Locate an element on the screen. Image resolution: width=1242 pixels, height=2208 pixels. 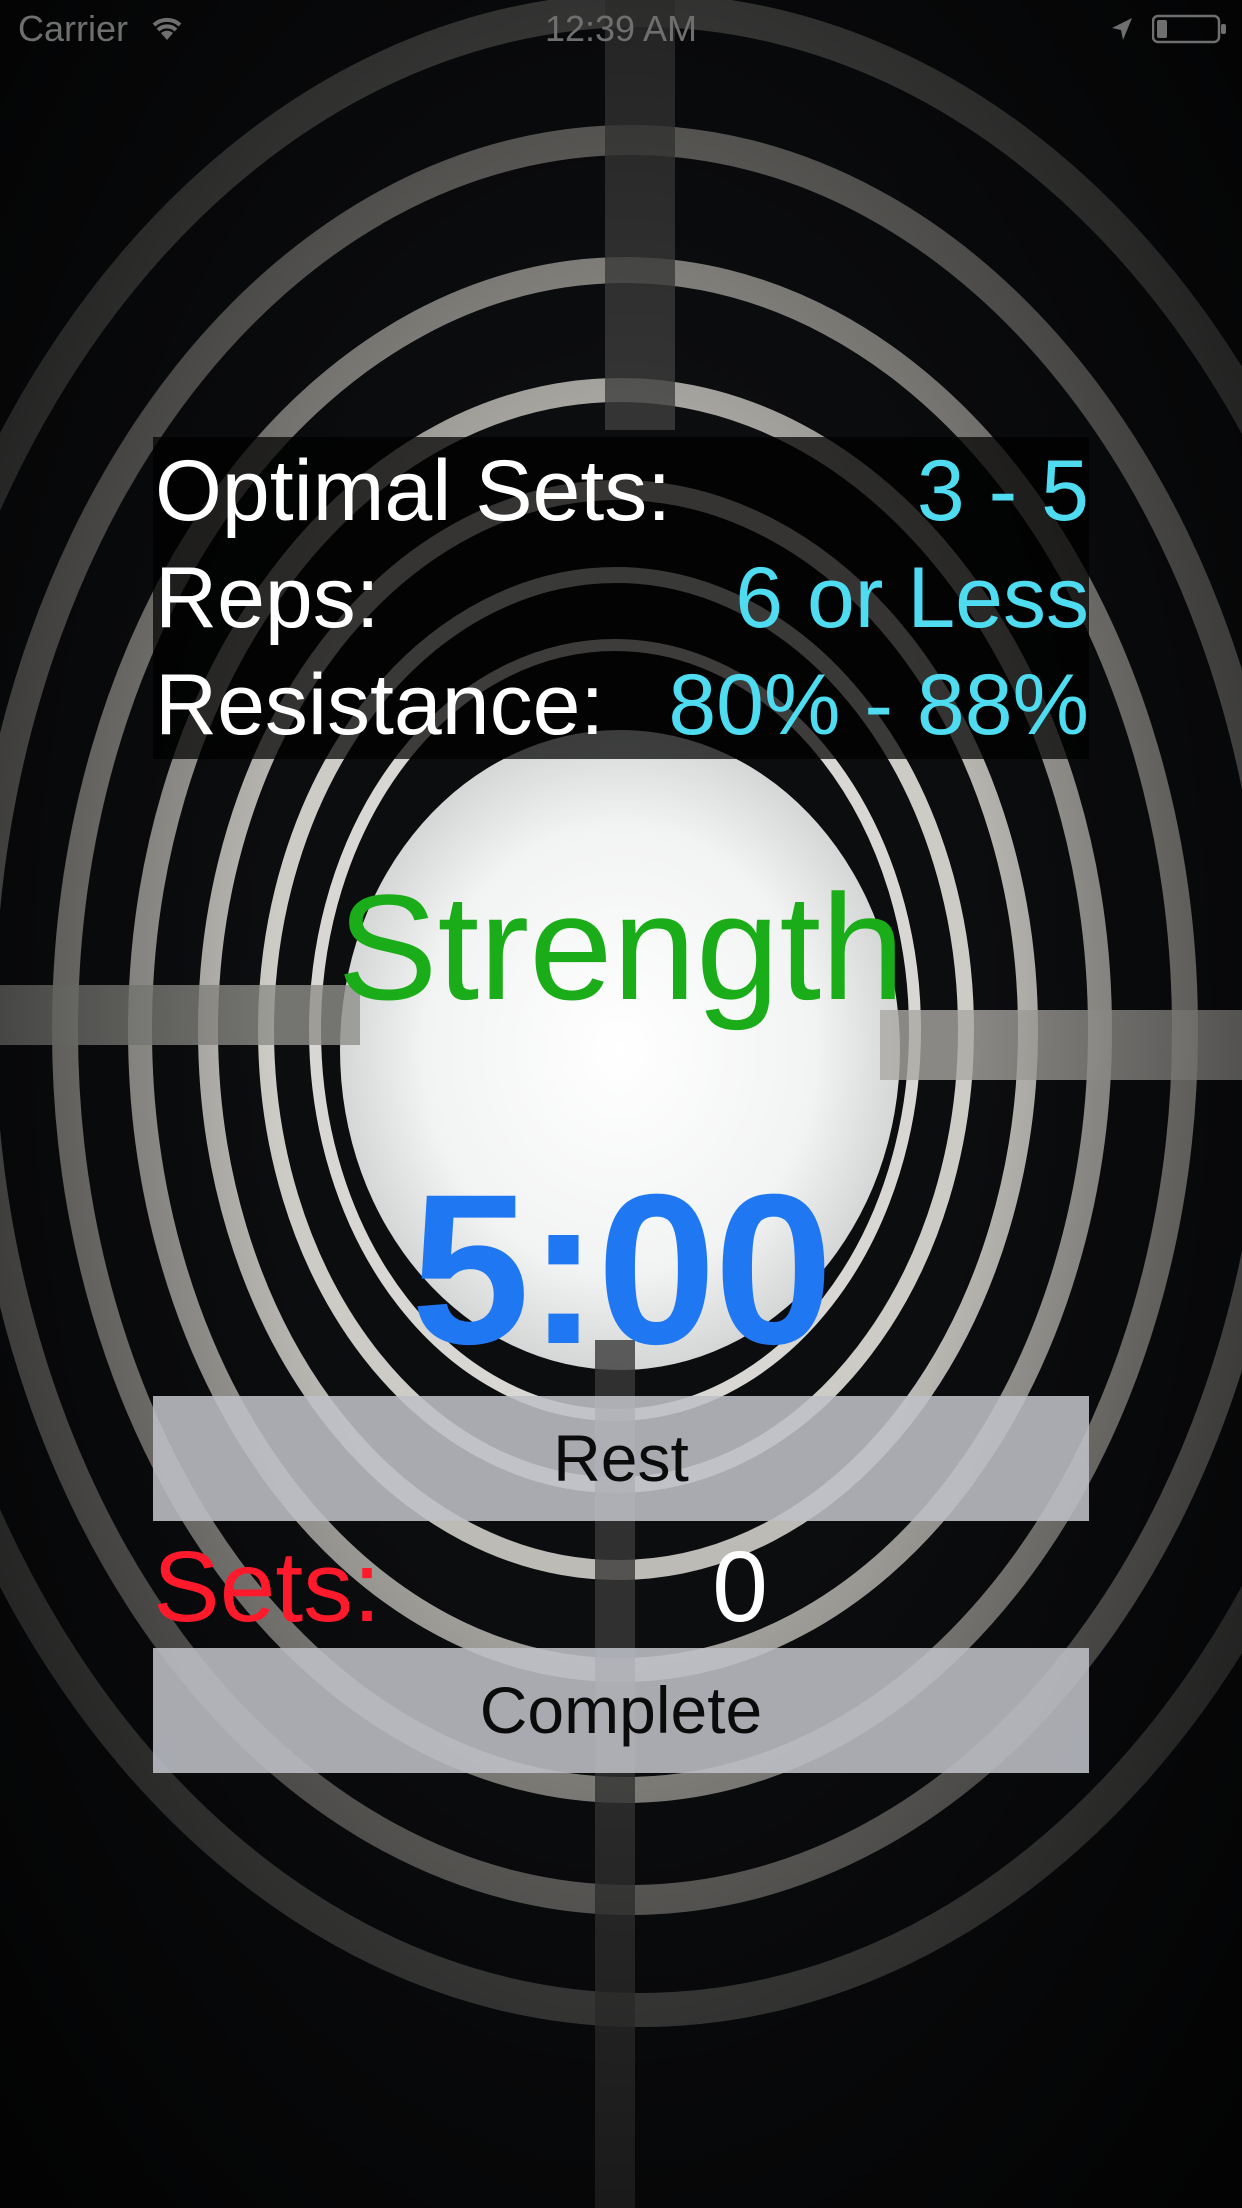
resistance-row: Resistance: 80% - 88% is located at coordinates (621, 705).